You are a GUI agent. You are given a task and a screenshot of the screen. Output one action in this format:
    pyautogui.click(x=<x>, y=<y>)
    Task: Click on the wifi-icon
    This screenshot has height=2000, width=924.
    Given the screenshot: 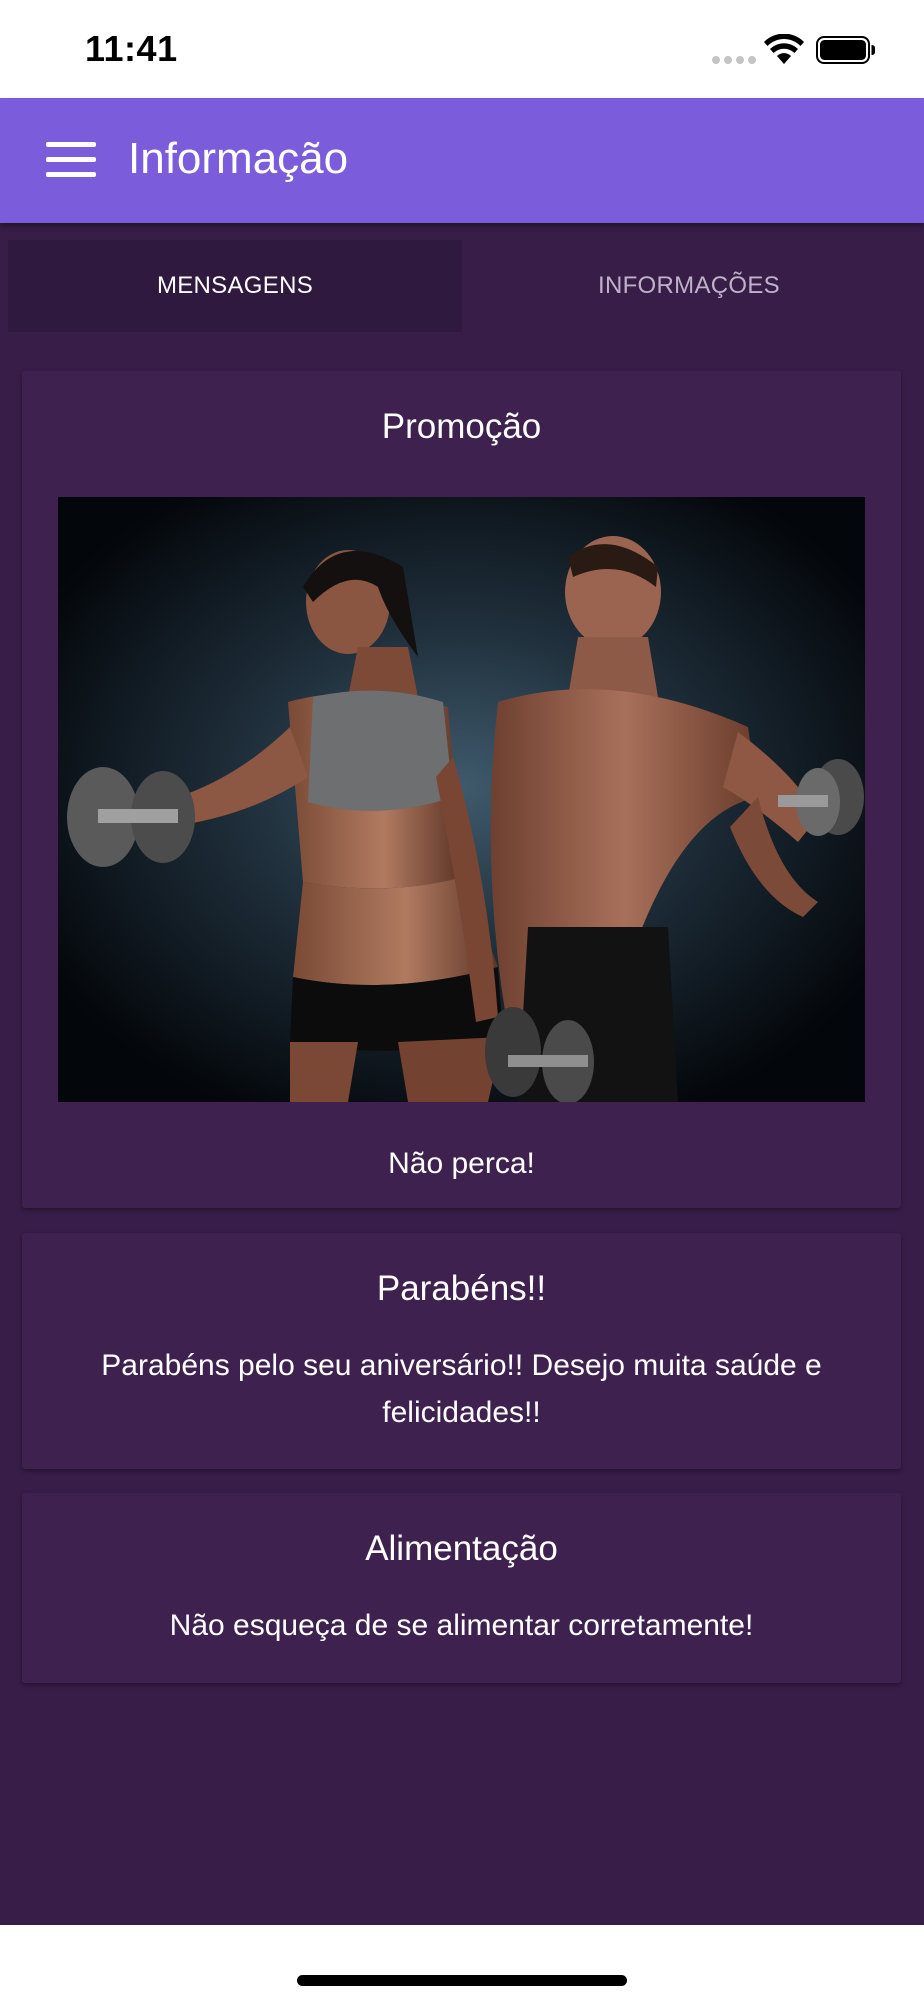 What is the action you would take?
    pyautogui.click(x=784, y=49)
    